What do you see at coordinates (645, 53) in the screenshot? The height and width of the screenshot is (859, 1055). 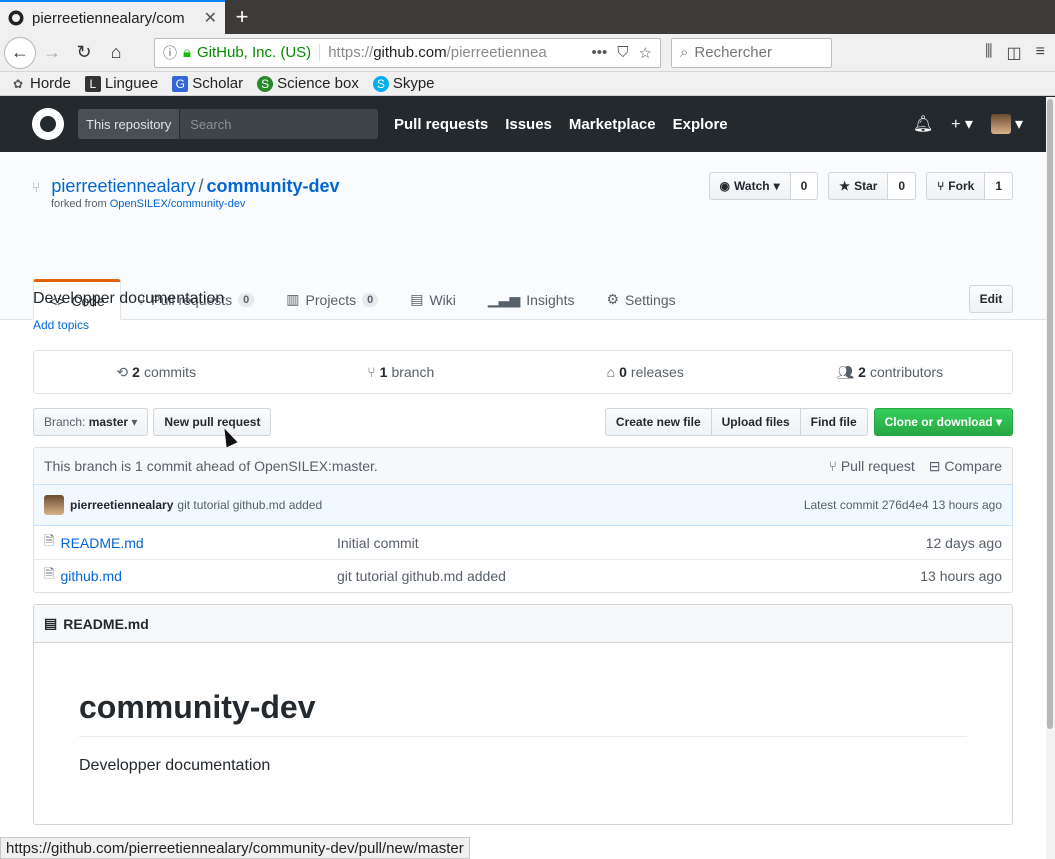 I see `bookmark-star-icon: ☆` at bounding box center [645, 53].